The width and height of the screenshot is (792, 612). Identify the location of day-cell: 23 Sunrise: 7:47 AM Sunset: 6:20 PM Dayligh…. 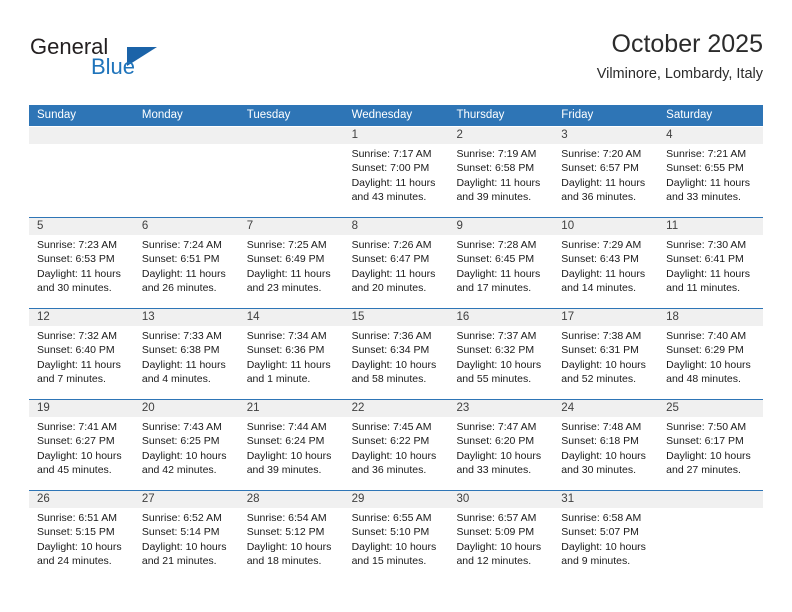
(501, 445).